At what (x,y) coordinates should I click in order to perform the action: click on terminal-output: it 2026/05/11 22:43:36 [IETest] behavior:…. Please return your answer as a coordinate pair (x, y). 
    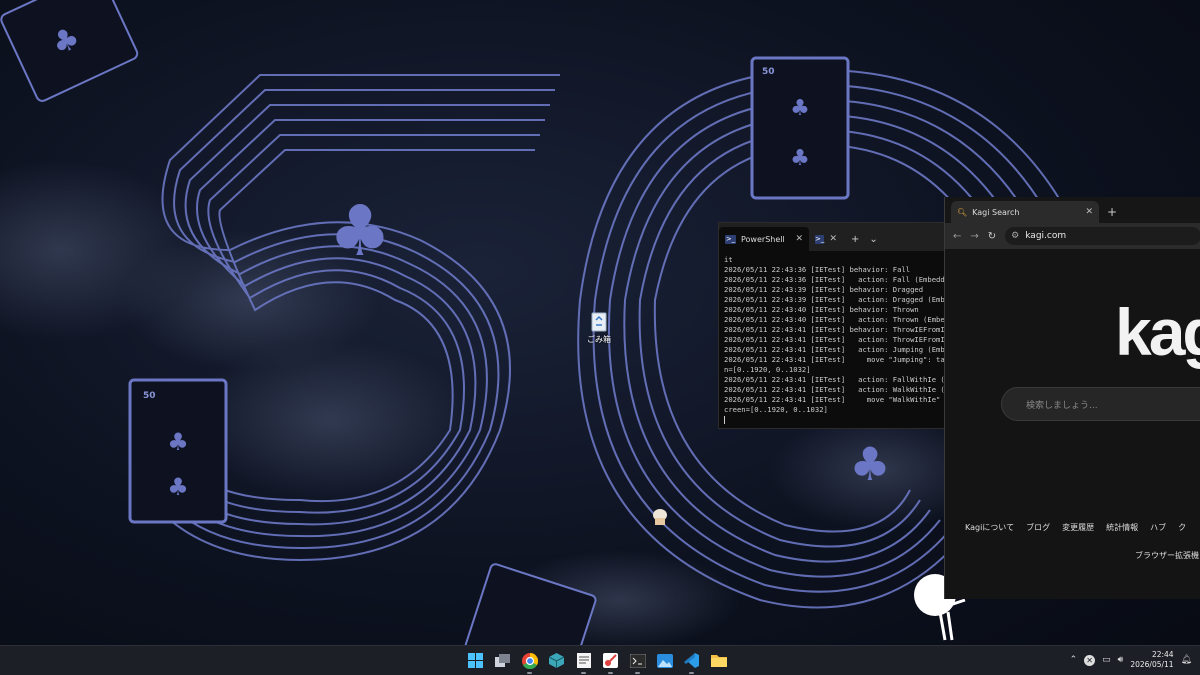
    Looking at the image, I should click on (834, 337).